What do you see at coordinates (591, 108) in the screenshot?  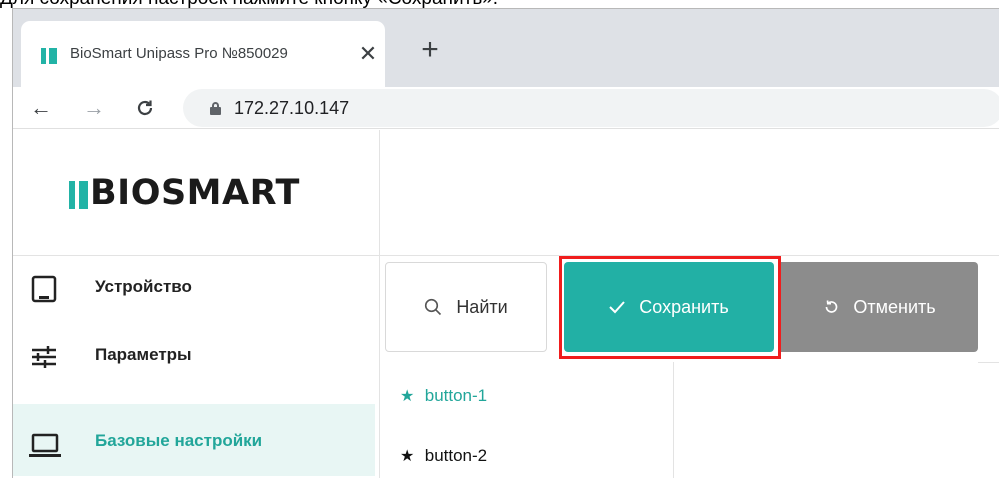 I see `address-bar: 172.27.10.147` at bounding box center [591, 108].